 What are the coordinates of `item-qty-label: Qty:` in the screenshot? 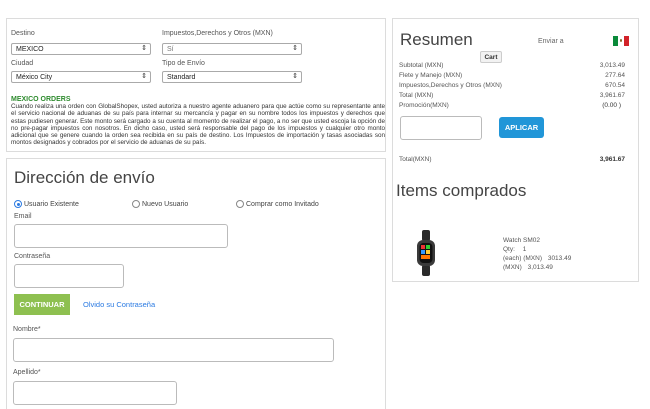 It's located at (509, 249).